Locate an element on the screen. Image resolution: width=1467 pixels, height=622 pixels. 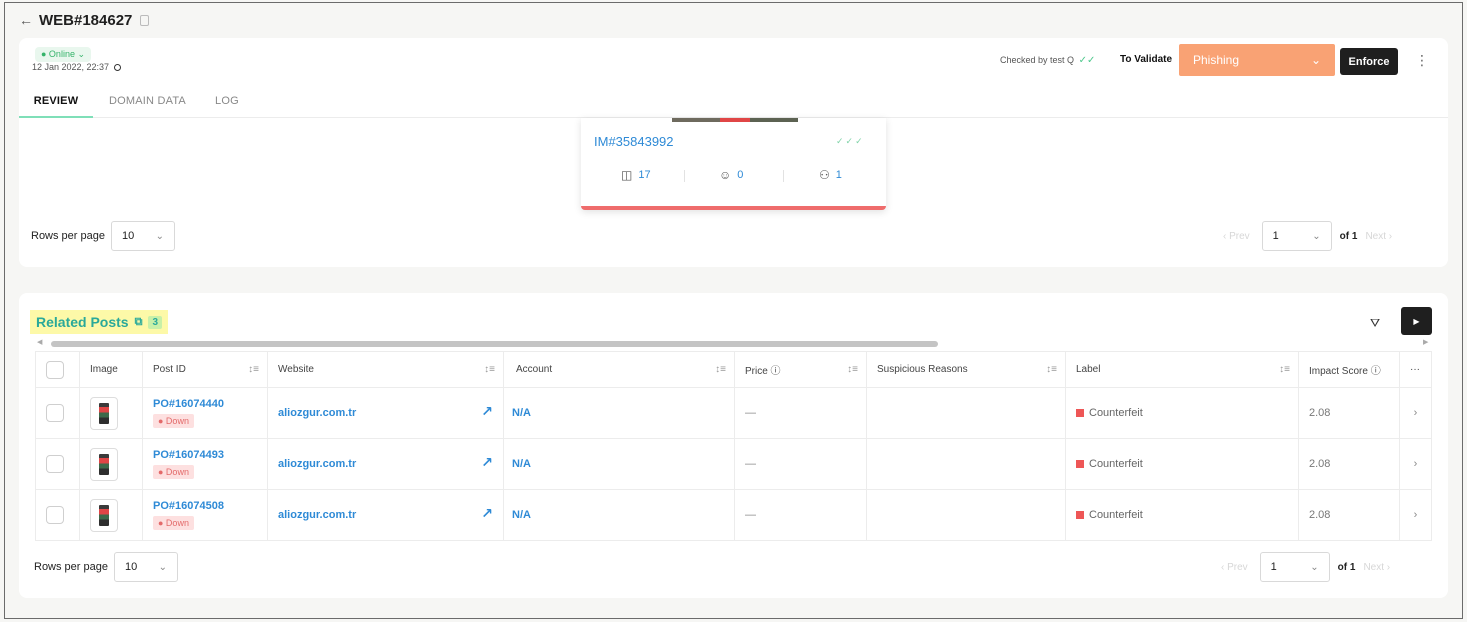
rows-per-page-value: 10 is located at coordinates (128, 236).